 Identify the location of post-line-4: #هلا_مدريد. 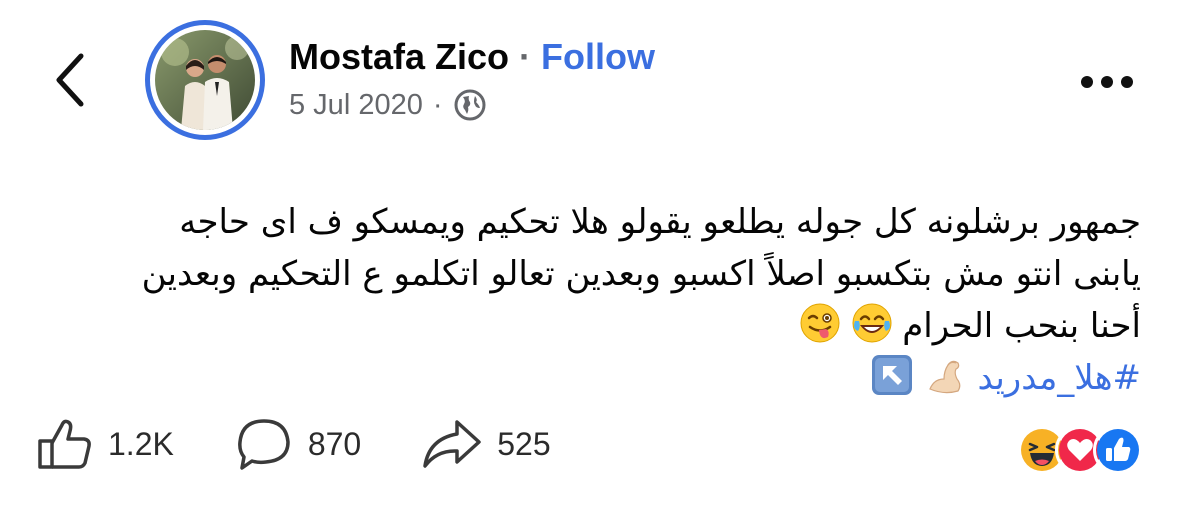
(586, 378).